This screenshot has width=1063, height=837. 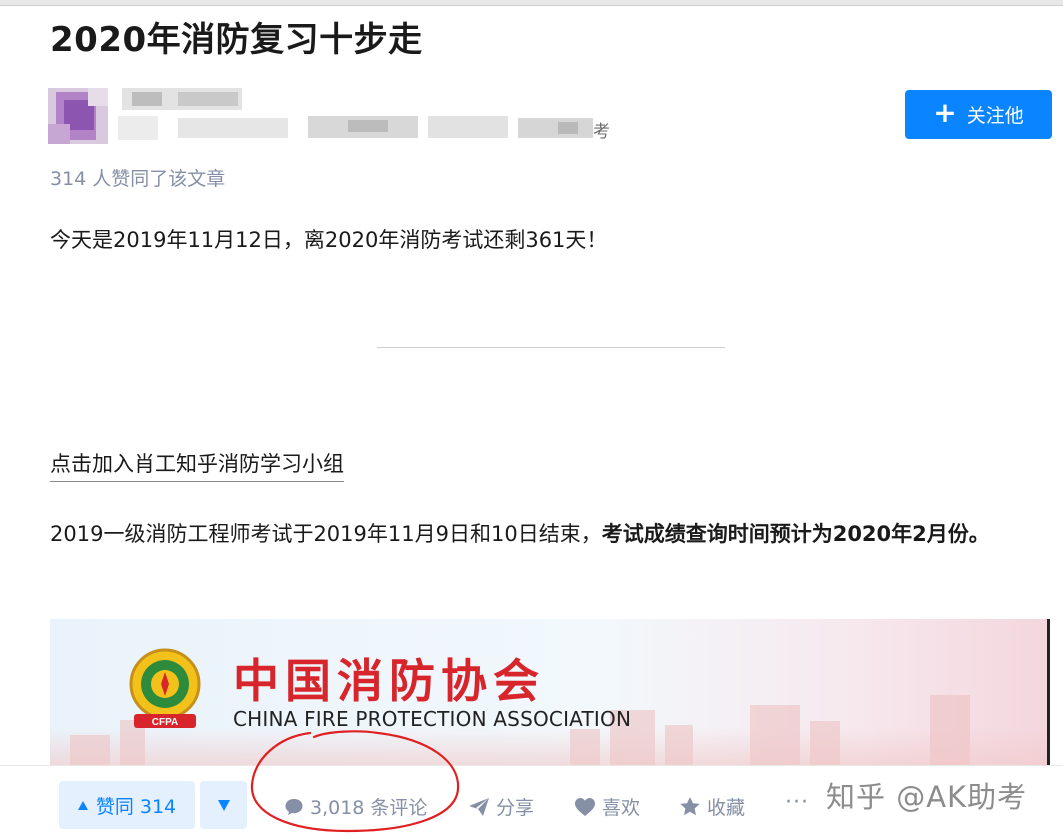 What do you see at coordinates (329, 240) in the screenshot?
I see `paragraph-date: 今天是2019年11月12日，离2020年消防考试还剩361天！` at bounding box center [329, 240].